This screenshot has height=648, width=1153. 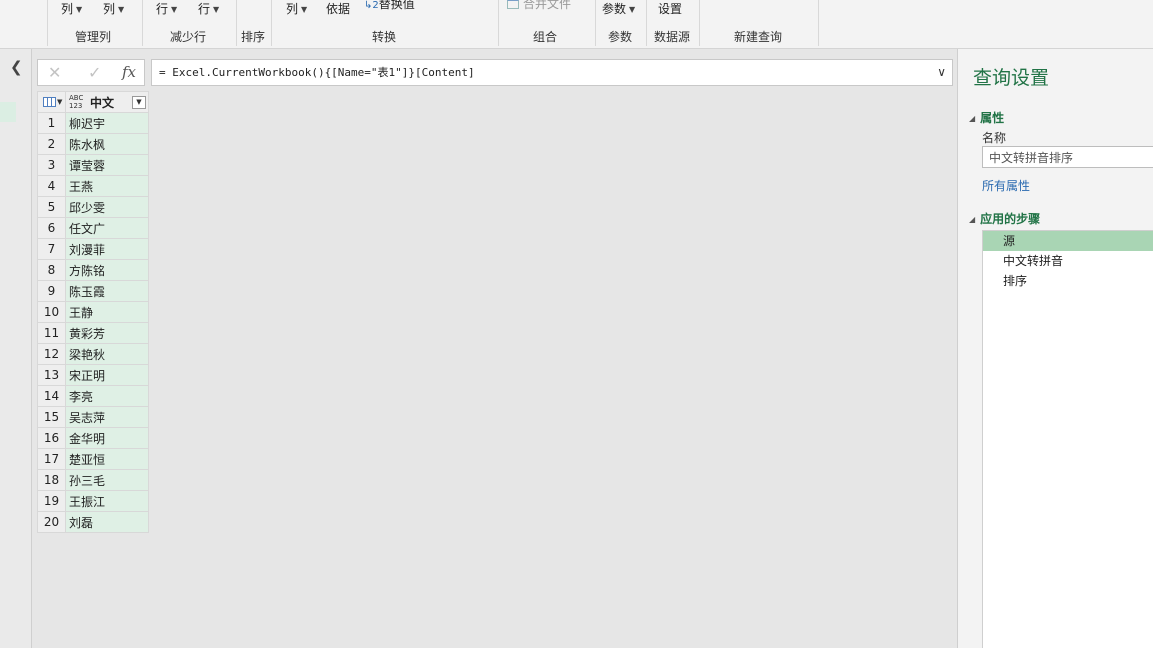 What do you see at coordinates (107, 249) in the screenshot?
I see `table-cell: 刘漫菲` at bounding box center [107, 249].